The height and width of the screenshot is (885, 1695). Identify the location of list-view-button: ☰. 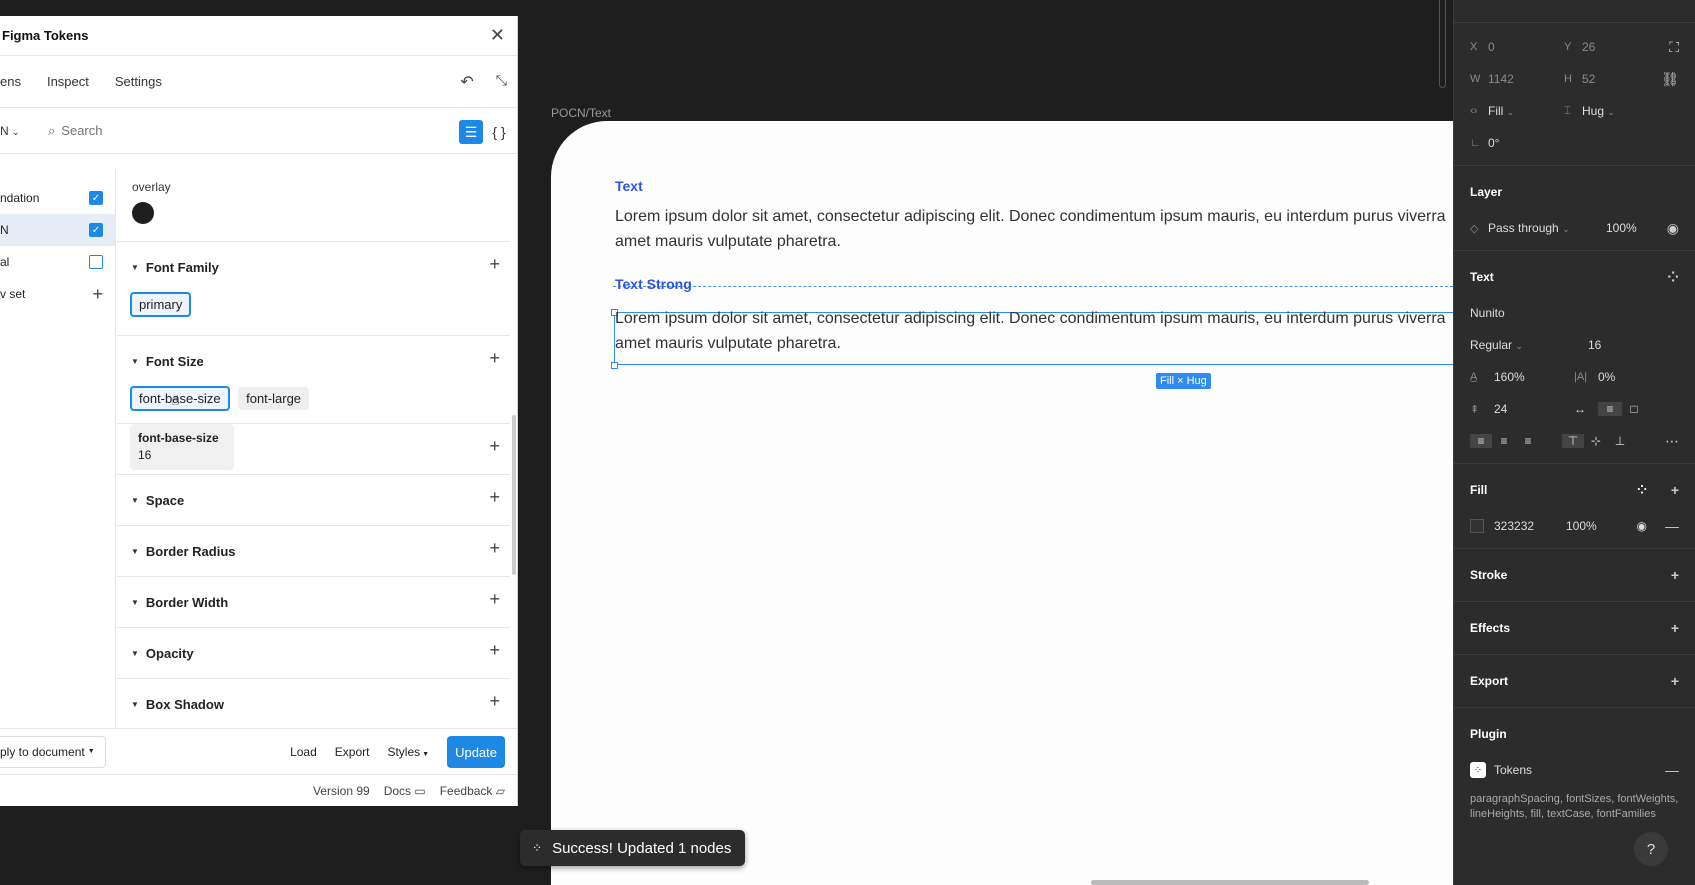
(471, 132).